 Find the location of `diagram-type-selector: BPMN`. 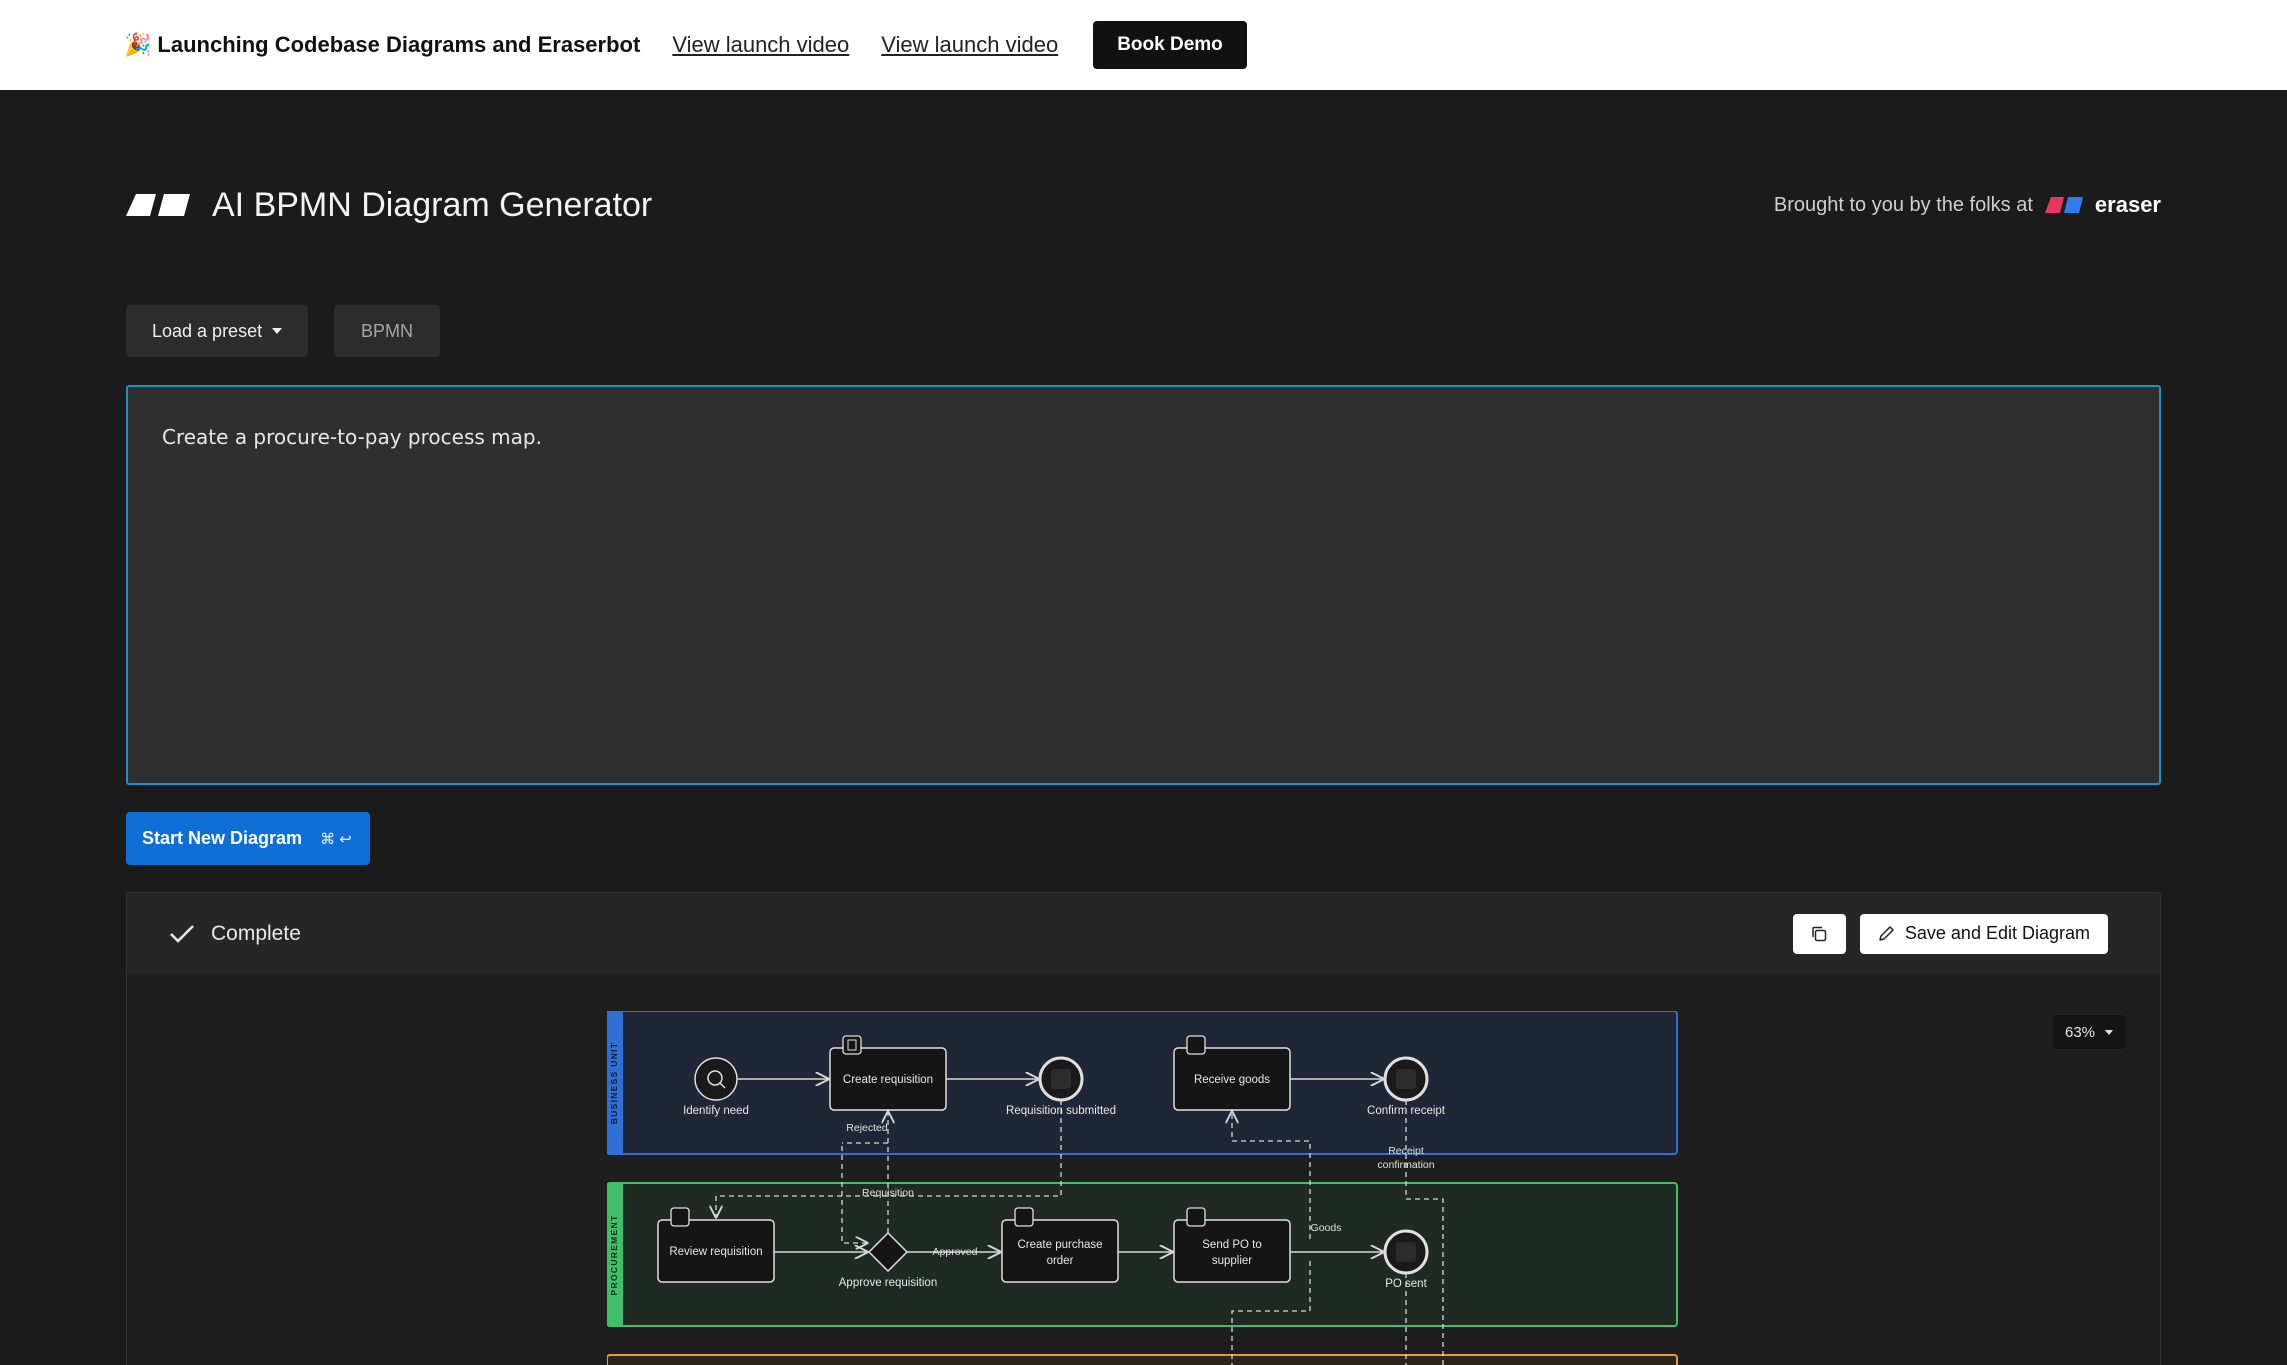

diagram-type-selector: BPMN is located at coordinates (387, 331).